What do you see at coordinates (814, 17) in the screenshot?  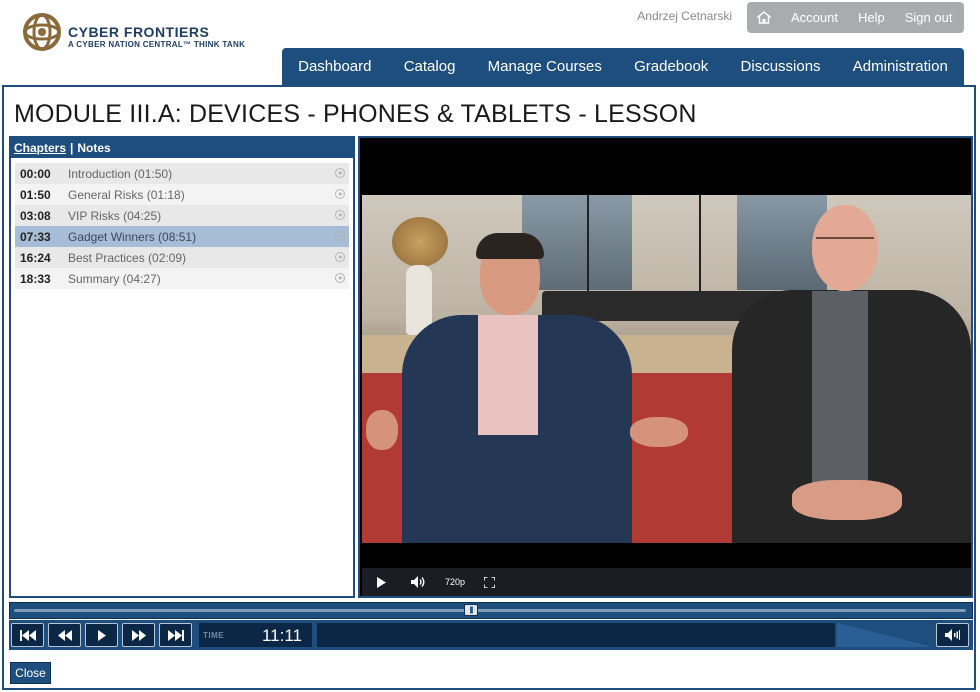 I see `account-link: Account` at bounding box center [814, 17].